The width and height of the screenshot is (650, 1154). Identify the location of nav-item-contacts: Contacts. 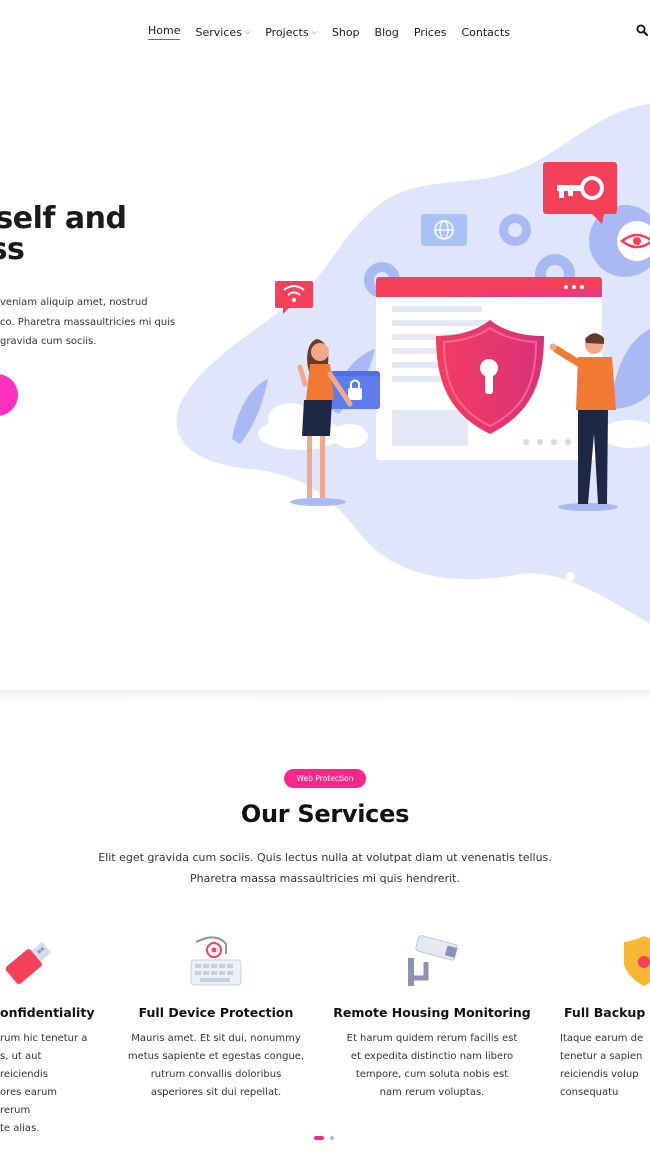
(485, 32).